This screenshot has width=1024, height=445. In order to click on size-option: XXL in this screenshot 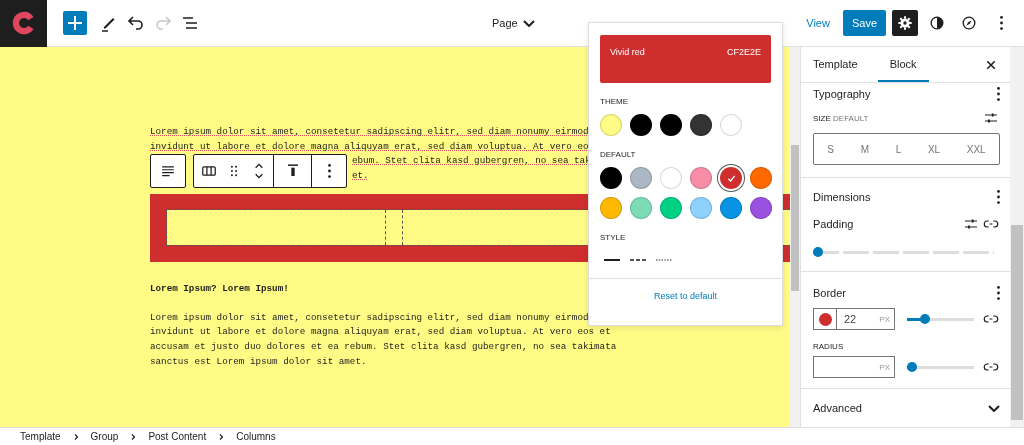, I will do `click(976, 149)`.